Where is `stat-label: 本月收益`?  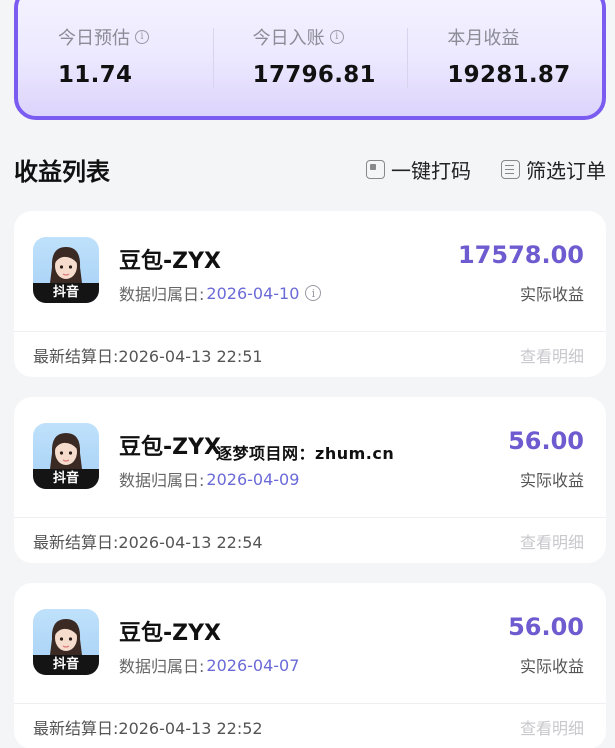 stat-label: 本月收益 is located at coordinates (524, 37).